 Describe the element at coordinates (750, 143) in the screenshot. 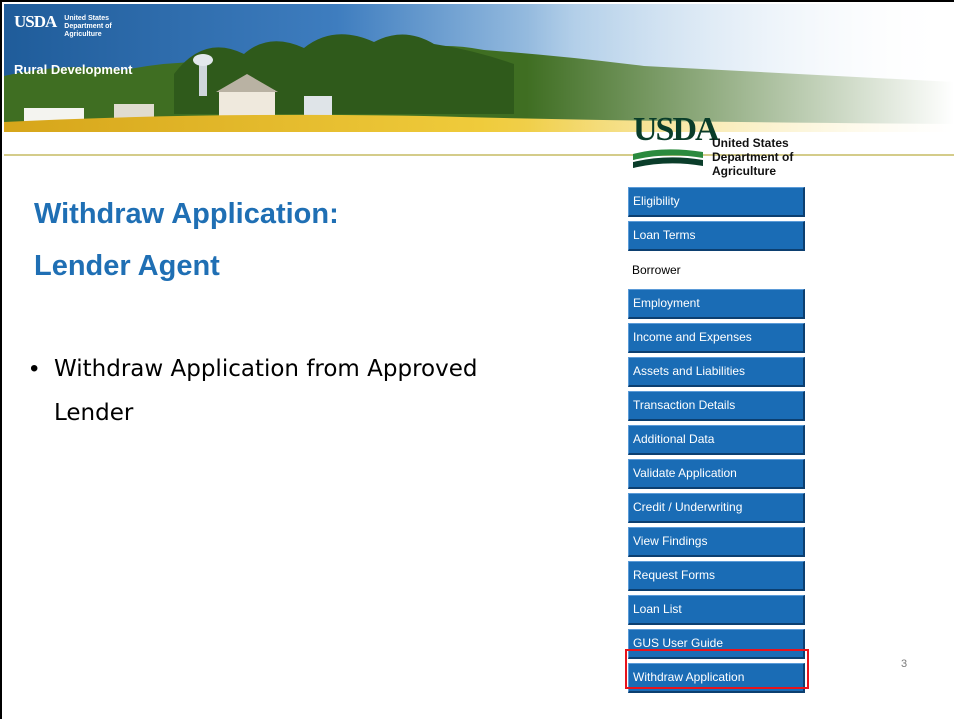

I see `gus-dept-line: United States` at that location.